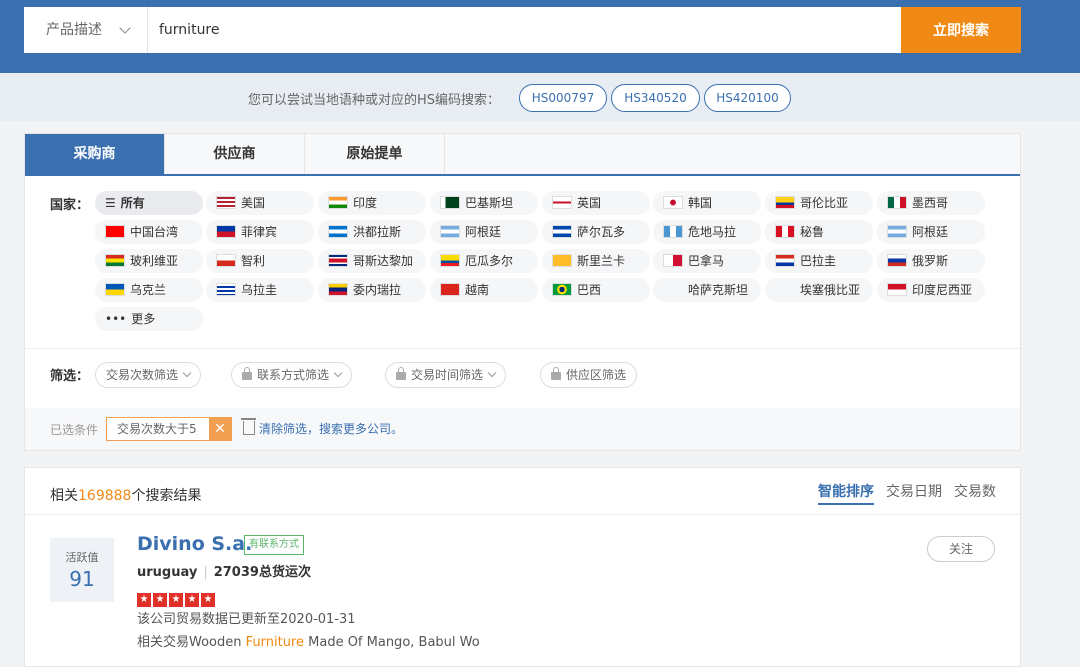 This screenshot has width=1080, height=667. I want to click on clear-filters-link: 清除筛选，搜索更多公司。, so click(322, 427).